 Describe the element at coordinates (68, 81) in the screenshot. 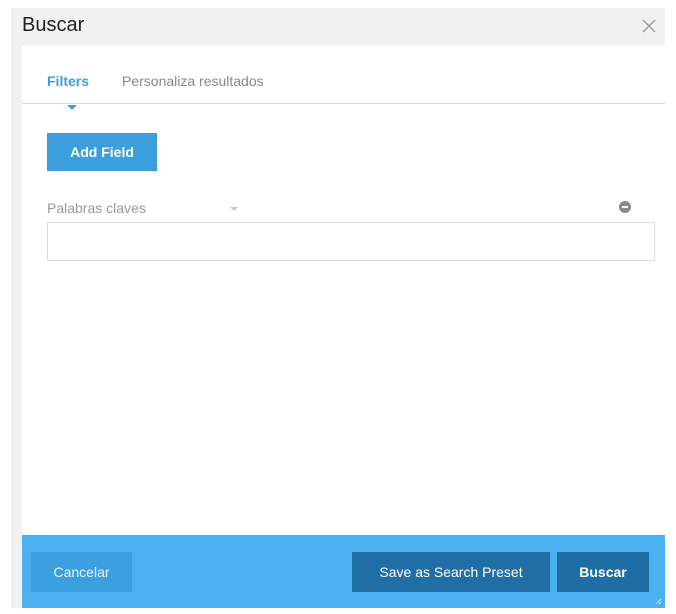

I see `tab-filters: Filters` at that location.